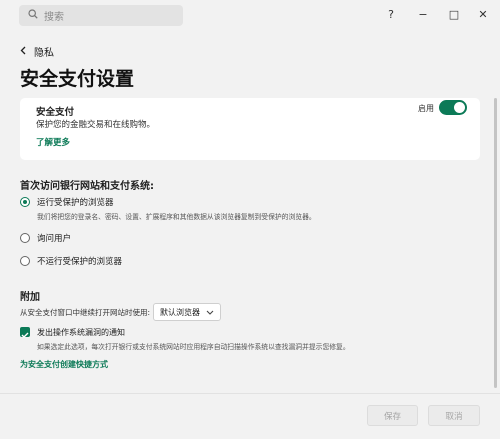 Image resolution: width=500 pixels, height=439 pixels. What do you see at coordinates (101, 15) in the screenshot?
I see `search-input: 搜索` at bounding box center [101, 15].